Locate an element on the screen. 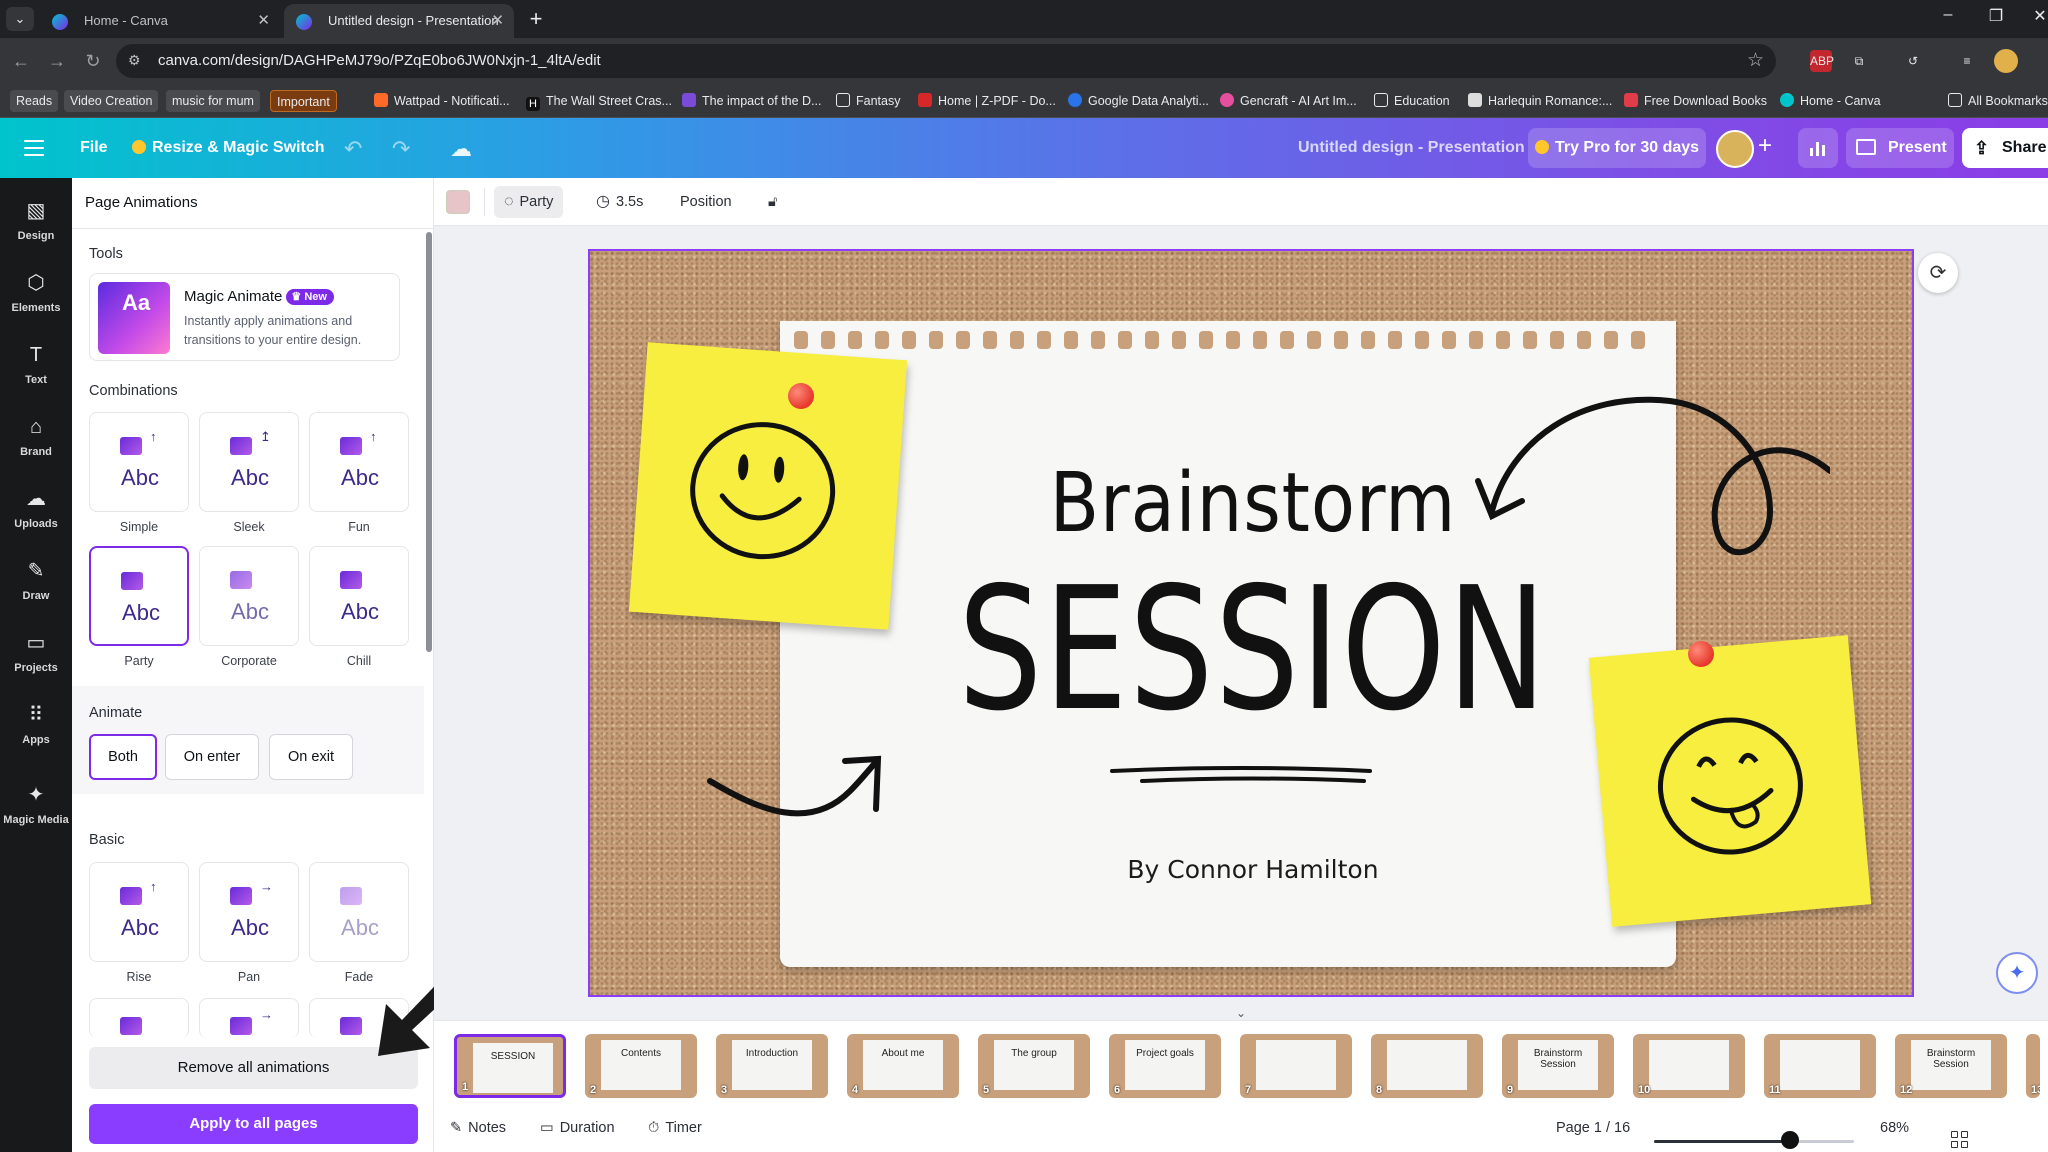  user-avatar is located at coordinates (1735, 149).